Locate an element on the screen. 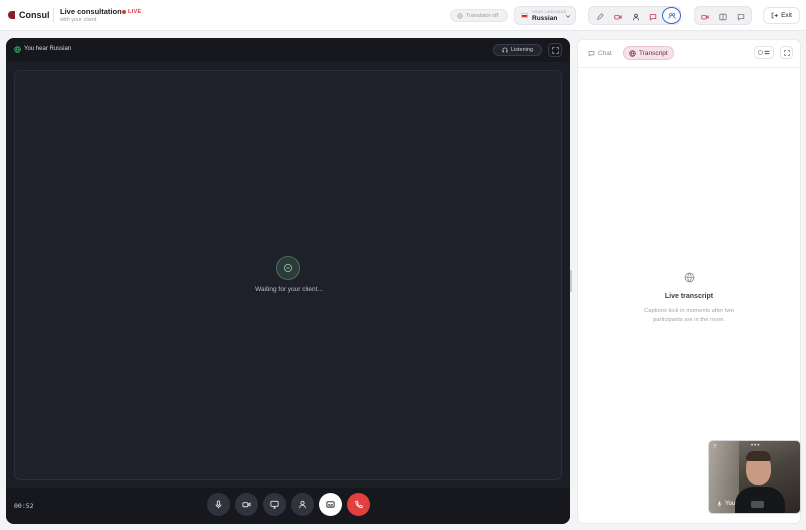 This screenshot has height=530, width=806. logo-mark is located at coordinates (11, 15).